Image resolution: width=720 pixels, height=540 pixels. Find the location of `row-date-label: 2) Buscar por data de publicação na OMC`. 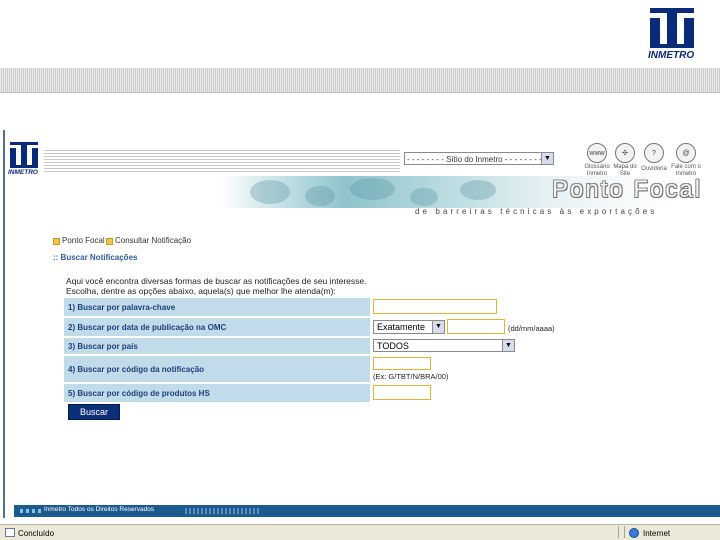

row-date-label: 2) Buscar por data de publicação na OMC is located at coordinates (217, 327).